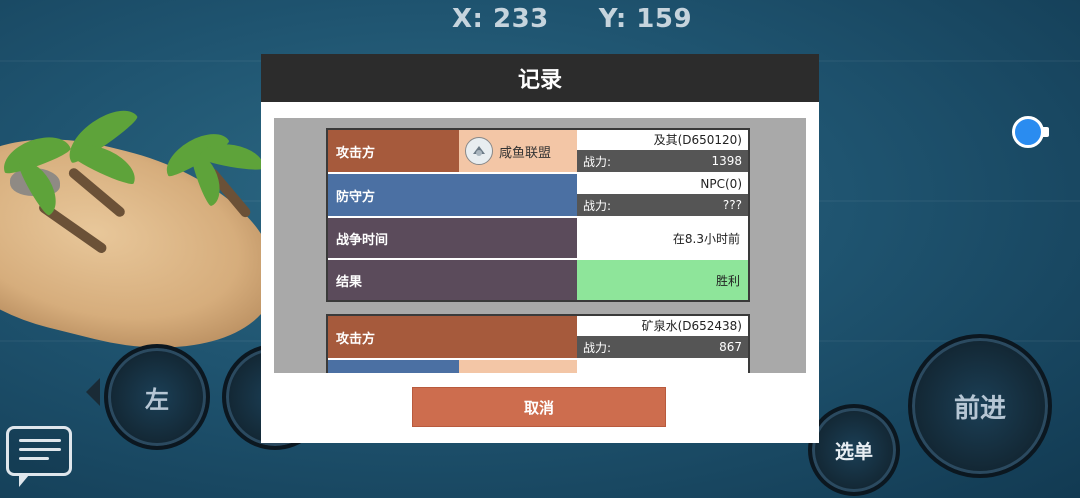  Describe the element at coordinates (452, 238) in the screenshot. I see `time-label: 战争时间` at that location.